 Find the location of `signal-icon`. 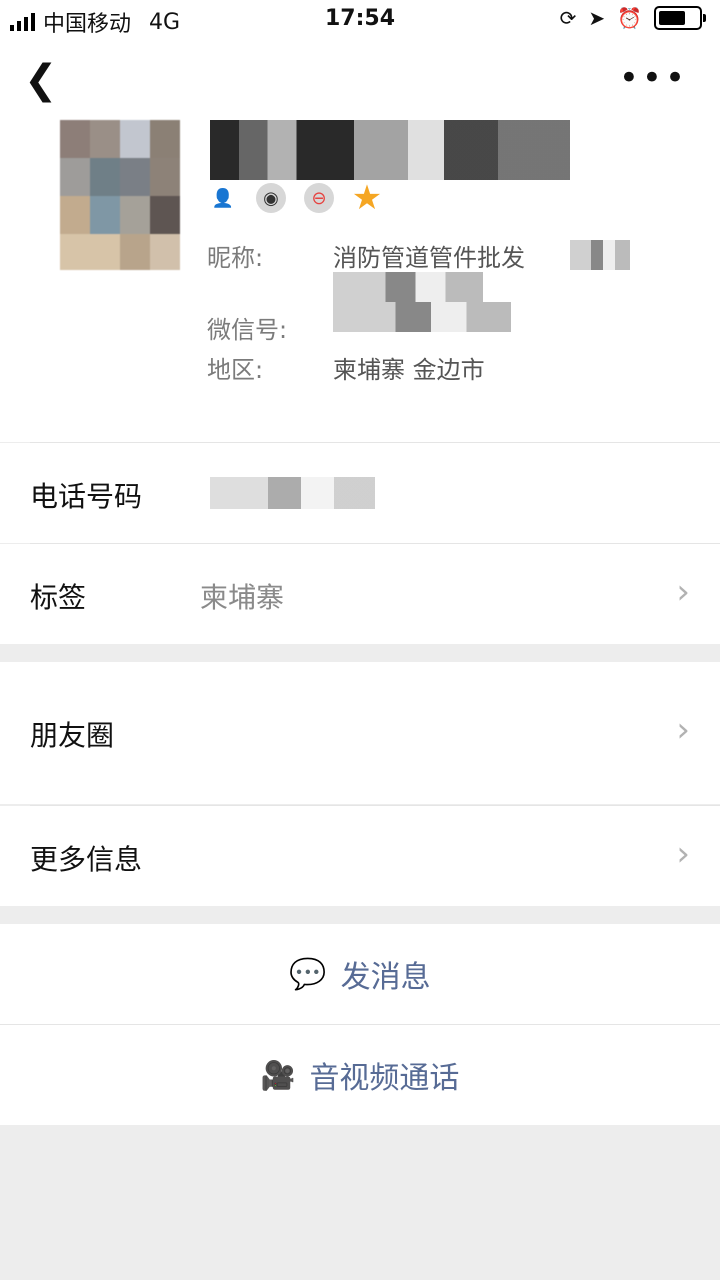

signal-icon is located at coordinates (22, 22).